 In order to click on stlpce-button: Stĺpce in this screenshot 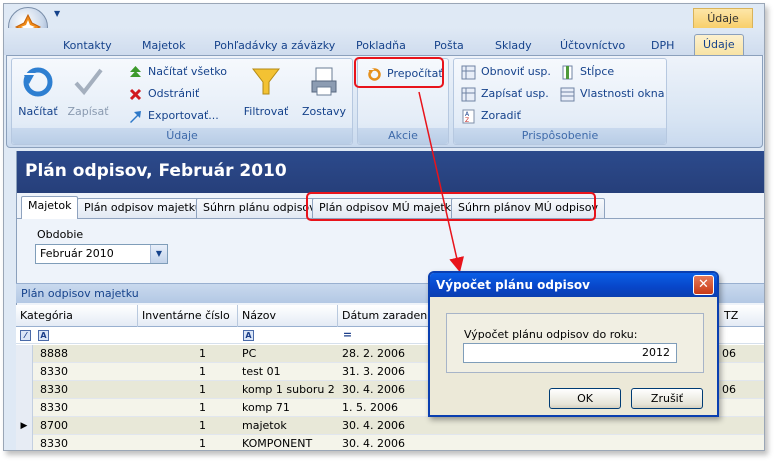, I will do `click(587, 72)`.